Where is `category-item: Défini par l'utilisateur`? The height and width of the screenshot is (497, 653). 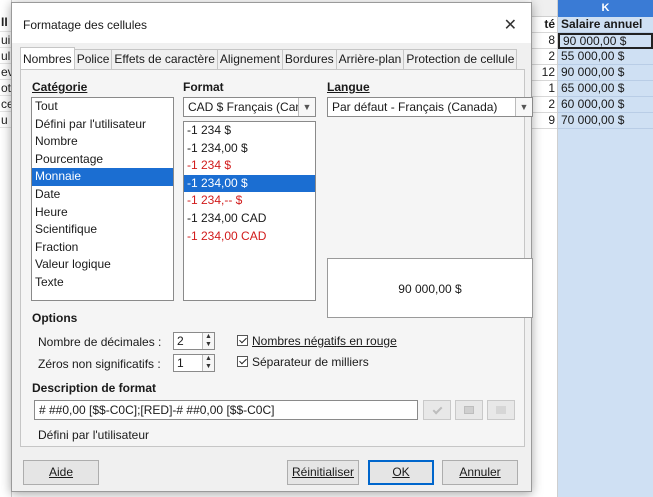
category-item: Défini par l'utilisateur is located at coordinates (102, 125).